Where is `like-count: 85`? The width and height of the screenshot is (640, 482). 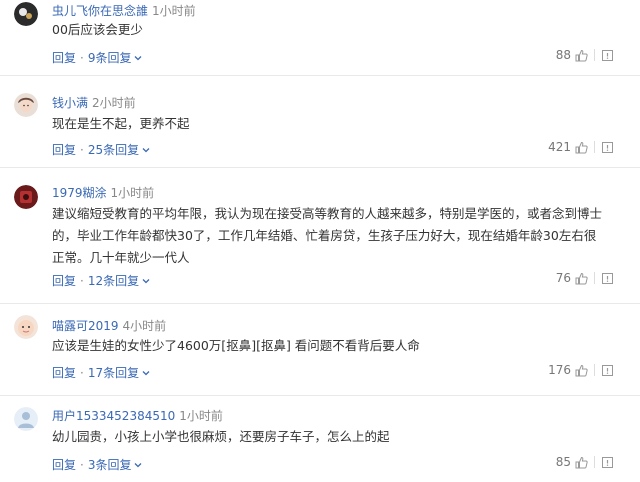
like-count: 85 is located at coordinates (563, 462).